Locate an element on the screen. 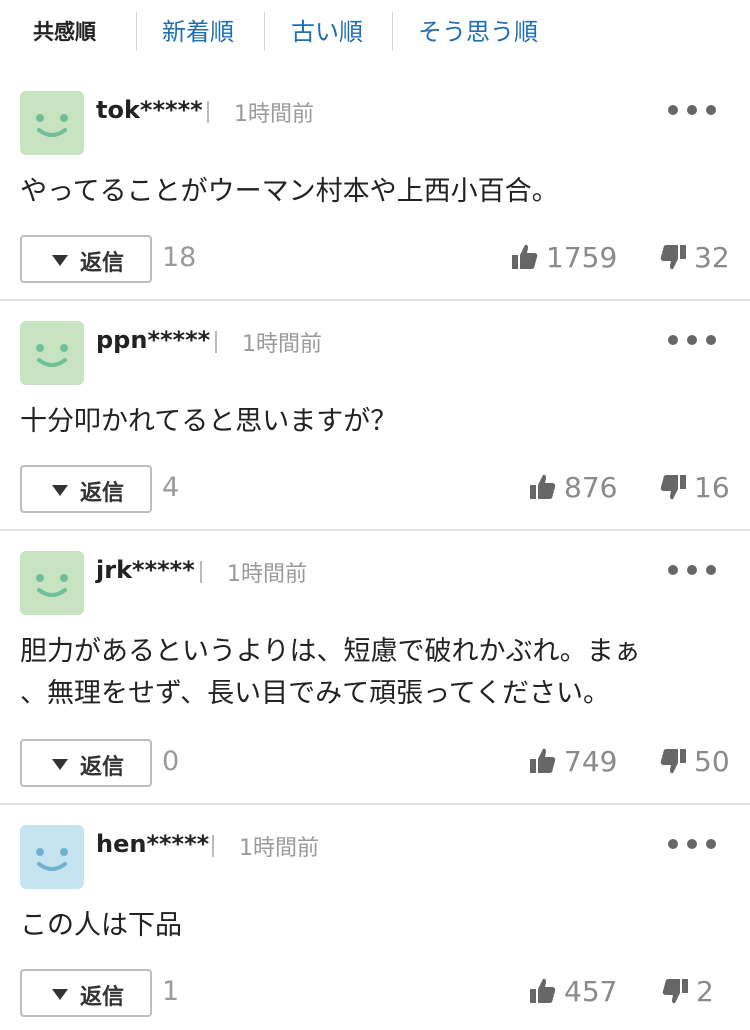 The height and width of the screenshot is (1030, 750). dislike-button: 2 is located at coordinates (690, 992).